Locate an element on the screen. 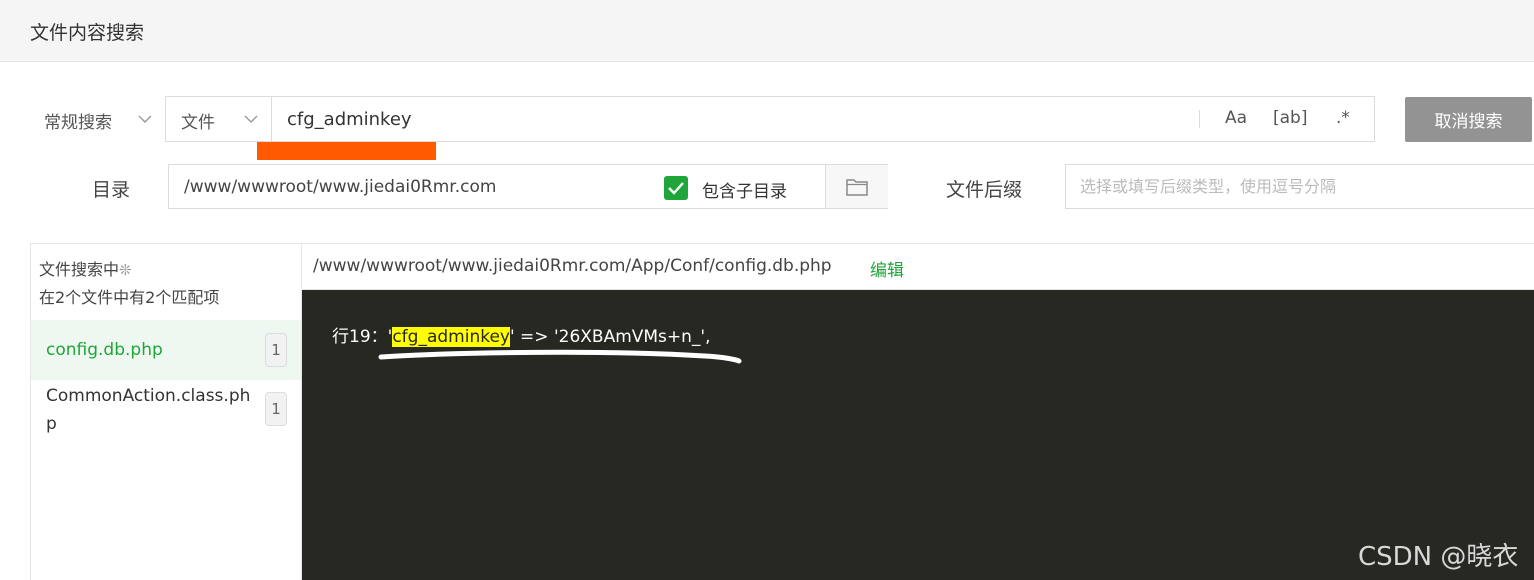 The height and width of the screenshot is (580, 1534). match-case-toggle: Aa is located at coordinates (1236, 118).